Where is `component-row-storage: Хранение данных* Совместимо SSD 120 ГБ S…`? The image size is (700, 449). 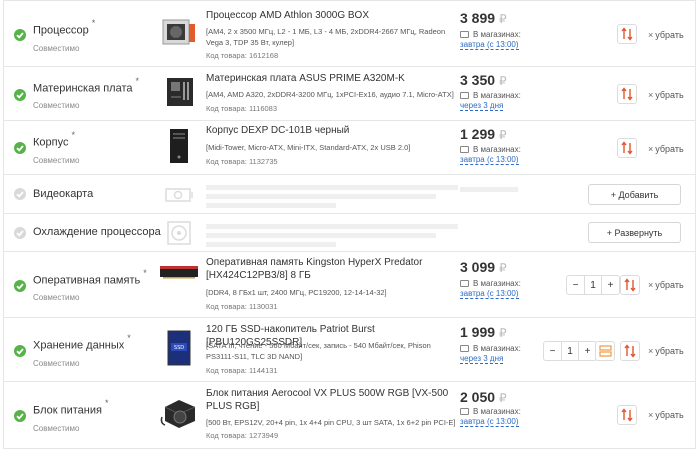 component-row-storage: Хранение данных* Совместимо SSD 120 ГБ S… is located at coordinates (349, 350).